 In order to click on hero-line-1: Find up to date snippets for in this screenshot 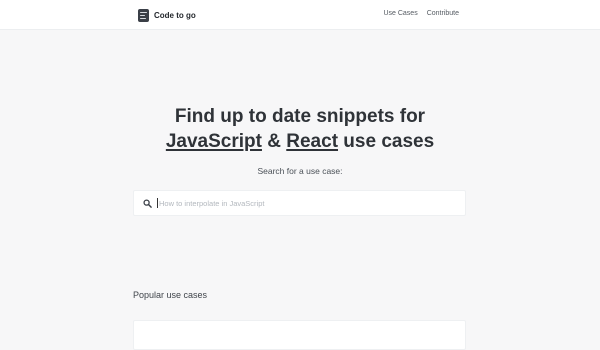, I will do `click(300, 116)`.